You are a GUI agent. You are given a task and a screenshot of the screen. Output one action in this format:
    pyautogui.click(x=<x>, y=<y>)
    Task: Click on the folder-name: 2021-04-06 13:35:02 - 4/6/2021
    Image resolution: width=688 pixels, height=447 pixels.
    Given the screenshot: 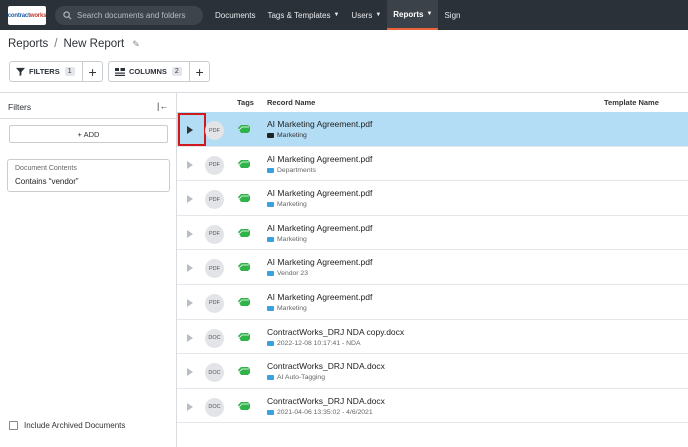 What is the action you would take?
    pyautogui.click(x=325, y=412)
    